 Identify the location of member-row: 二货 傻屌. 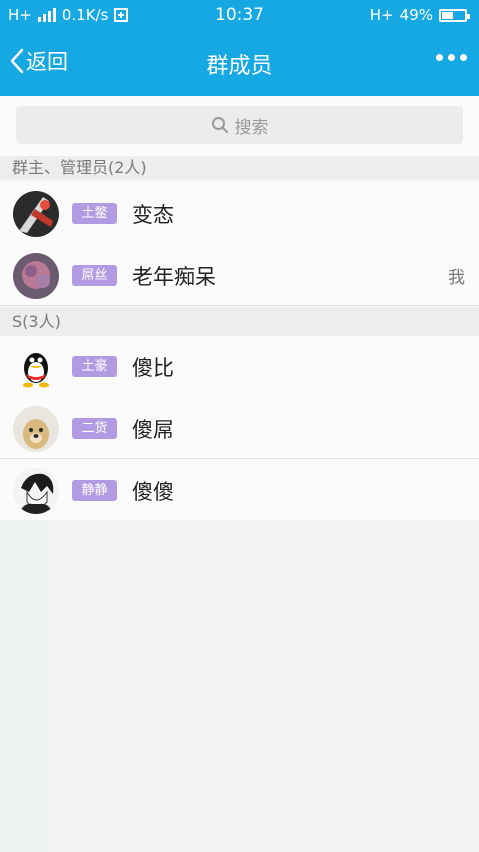
(239, 428).